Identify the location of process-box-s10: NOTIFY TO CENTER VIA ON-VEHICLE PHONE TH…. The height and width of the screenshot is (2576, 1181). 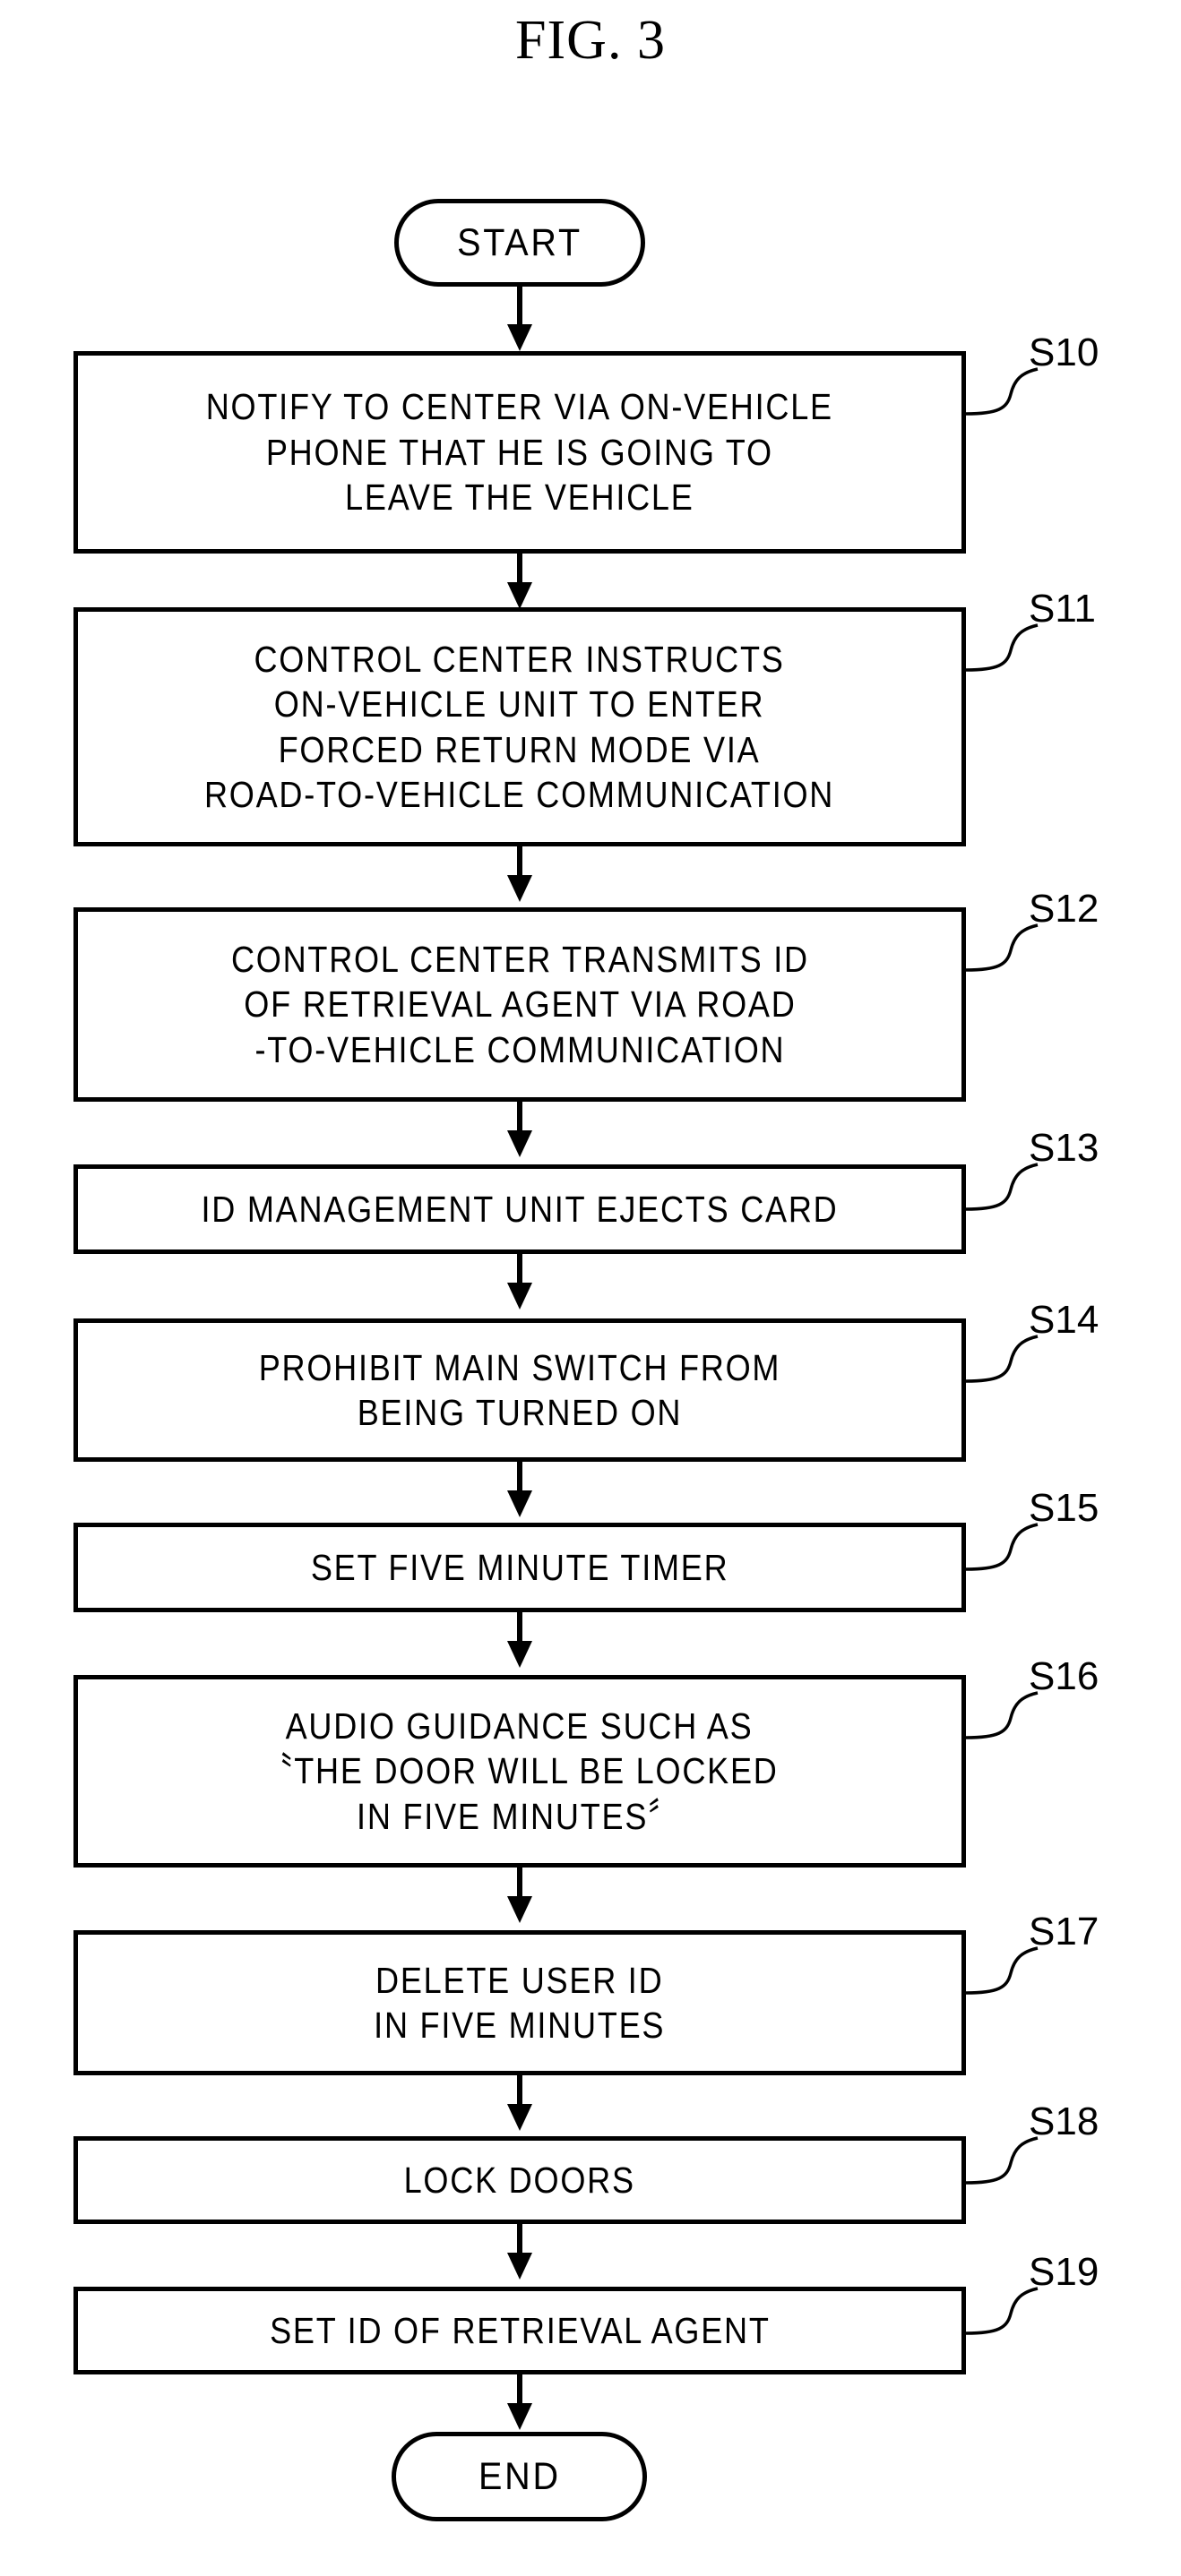
(520, 452).